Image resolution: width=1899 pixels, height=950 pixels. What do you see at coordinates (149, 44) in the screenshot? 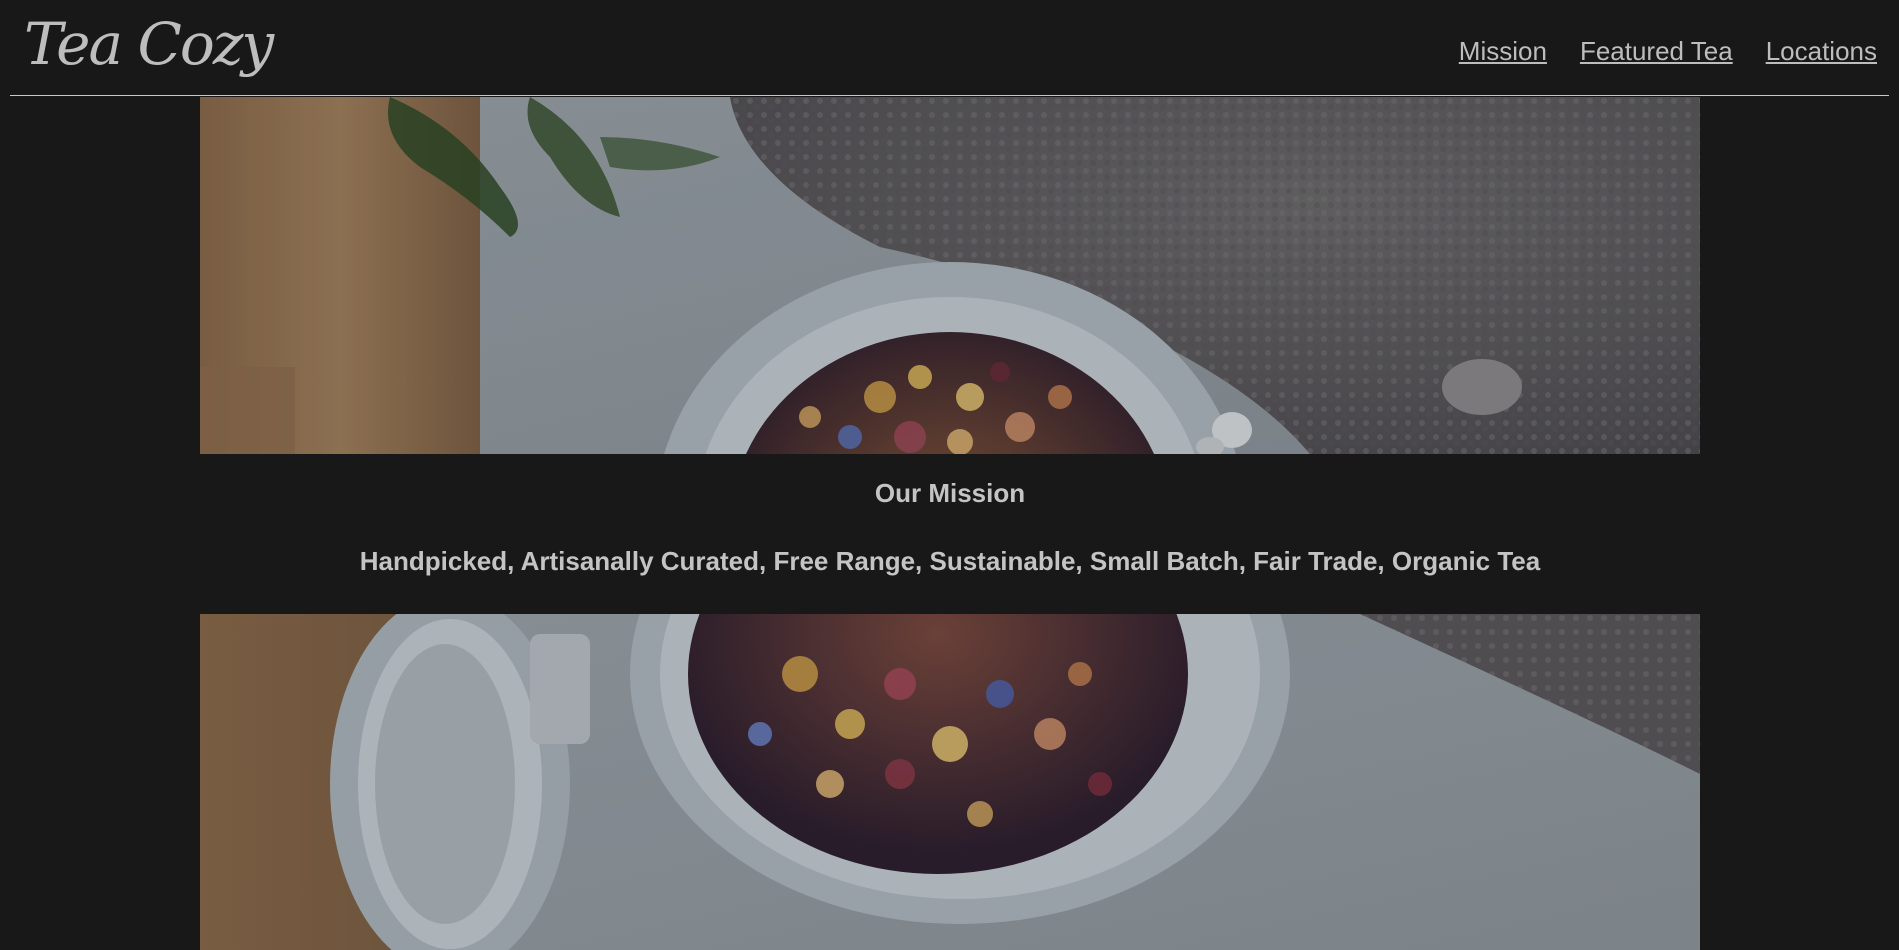
I see `site-logo: Tea Cozy` at bounding box center [149, 44].